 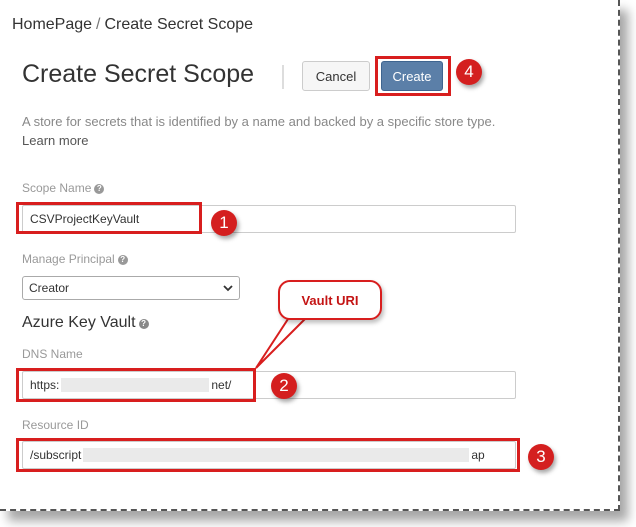 What do you see at coordinates (57, 188) in the screenshot?
I see `scope-name-label-text: Scope Name` at bounding box center [57, 188].